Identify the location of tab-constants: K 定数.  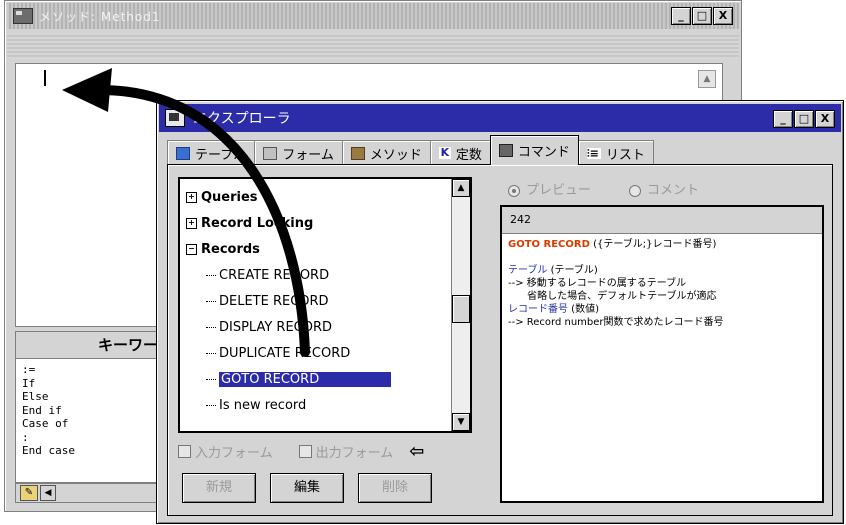
(460, 152).